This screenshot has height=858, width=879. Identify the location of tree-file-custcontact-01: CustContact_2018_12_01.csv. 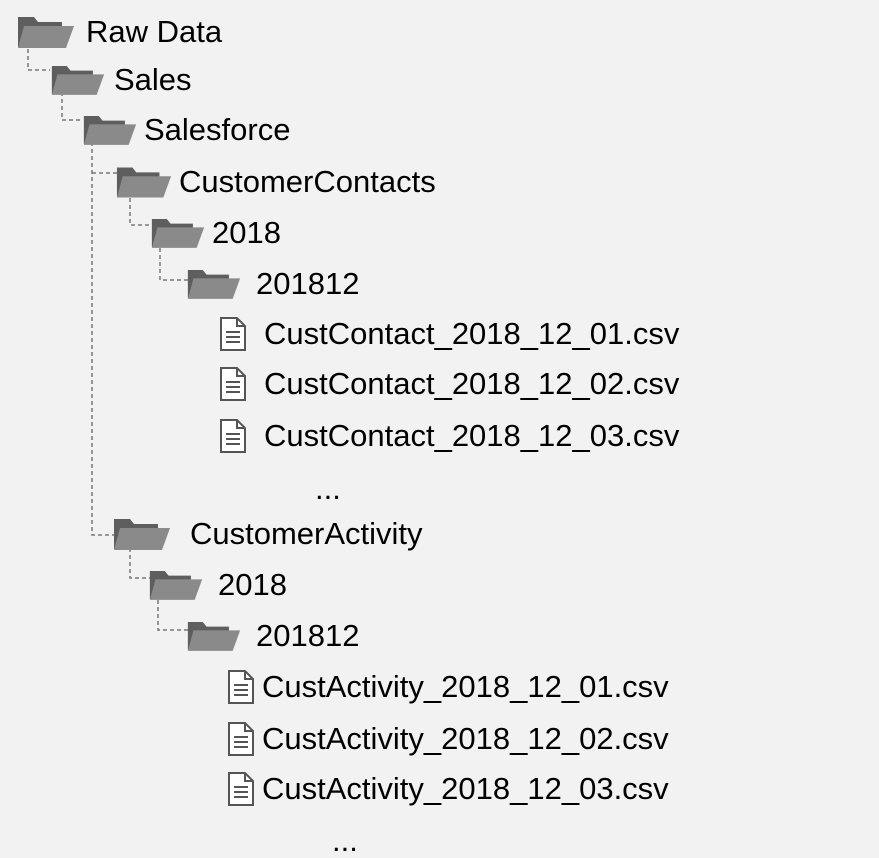
(448, 334).